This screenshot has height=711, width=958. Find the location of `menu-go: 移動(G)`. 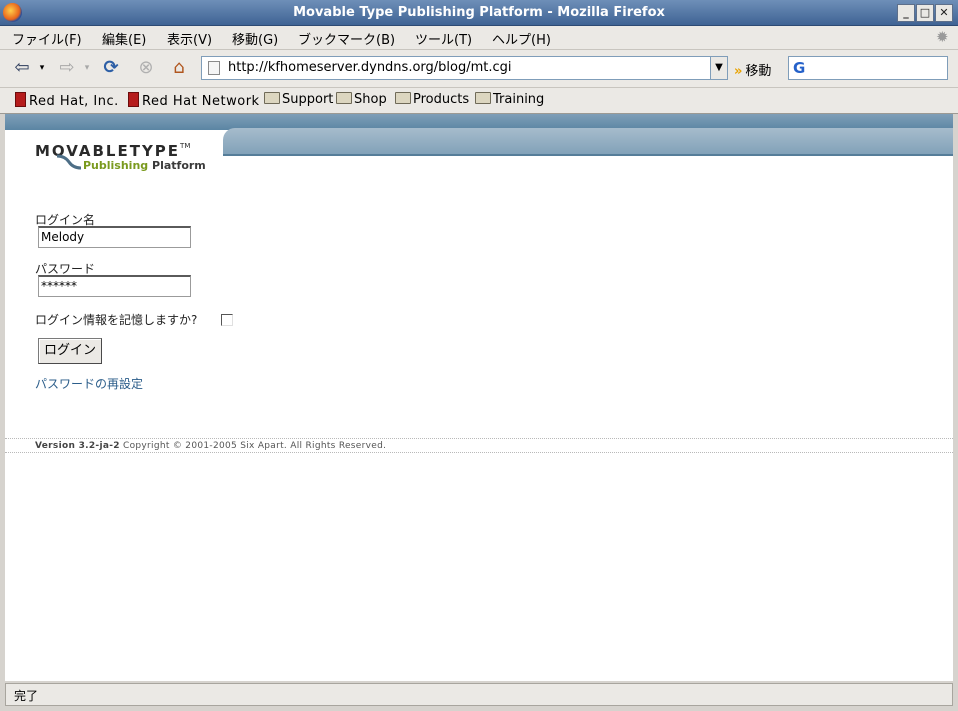

menu-go: 移動(G) is located at coordinates (255, 38).